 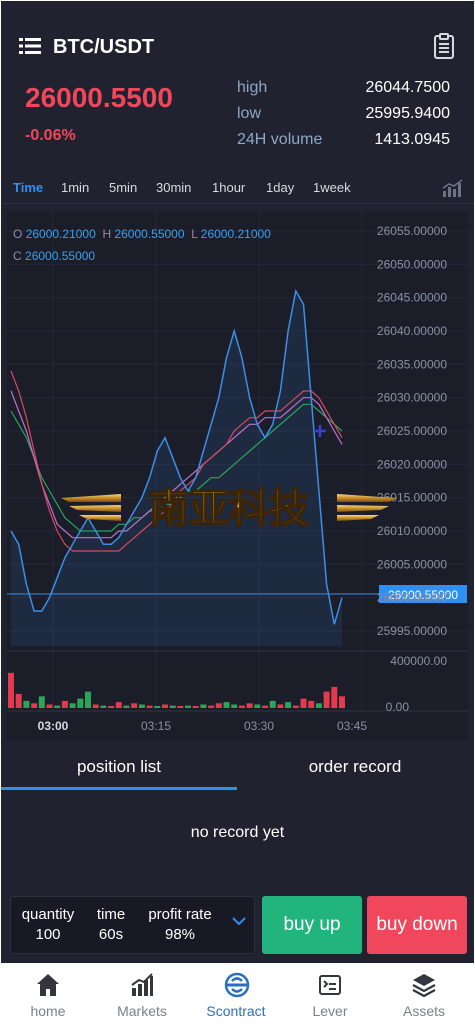 What do you see at coordinates (75, 188) in the screenshot?
I see `timeframe-1min: 1min` at bounding box center [75, 188].